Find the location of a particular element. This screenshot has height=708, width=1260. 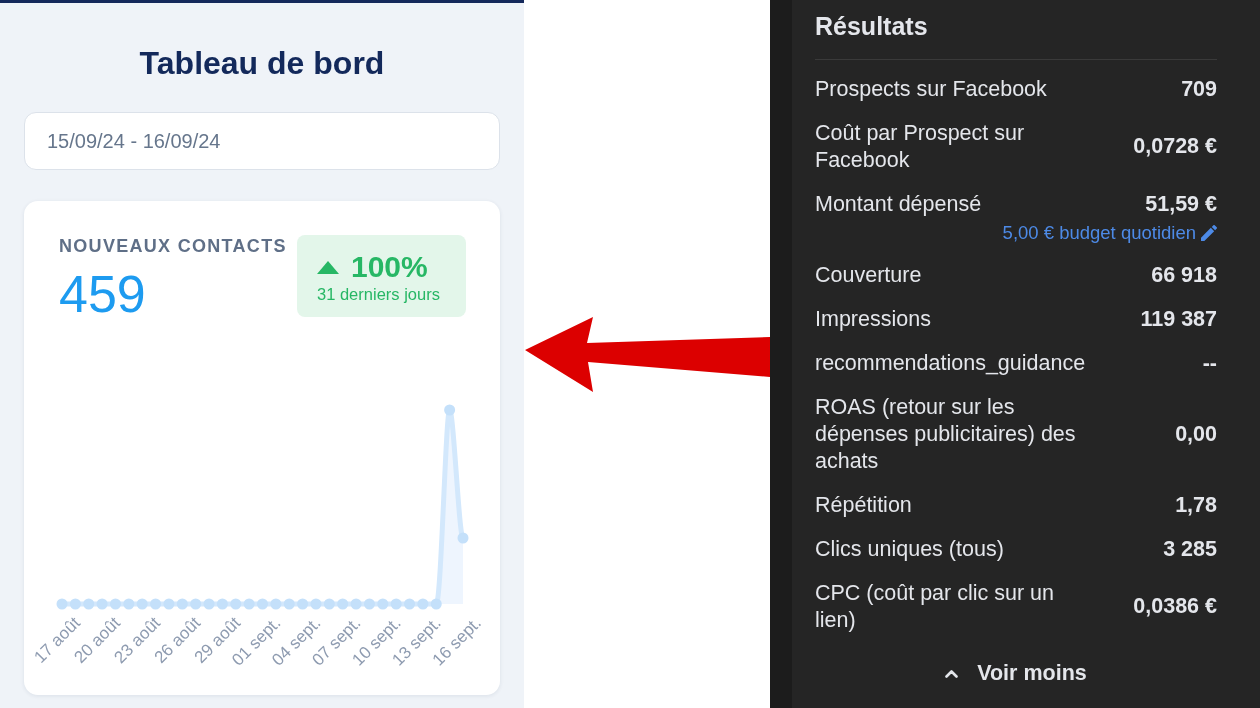

metric-label: Clics uniques (tous) is located at coordinates (909, 549).